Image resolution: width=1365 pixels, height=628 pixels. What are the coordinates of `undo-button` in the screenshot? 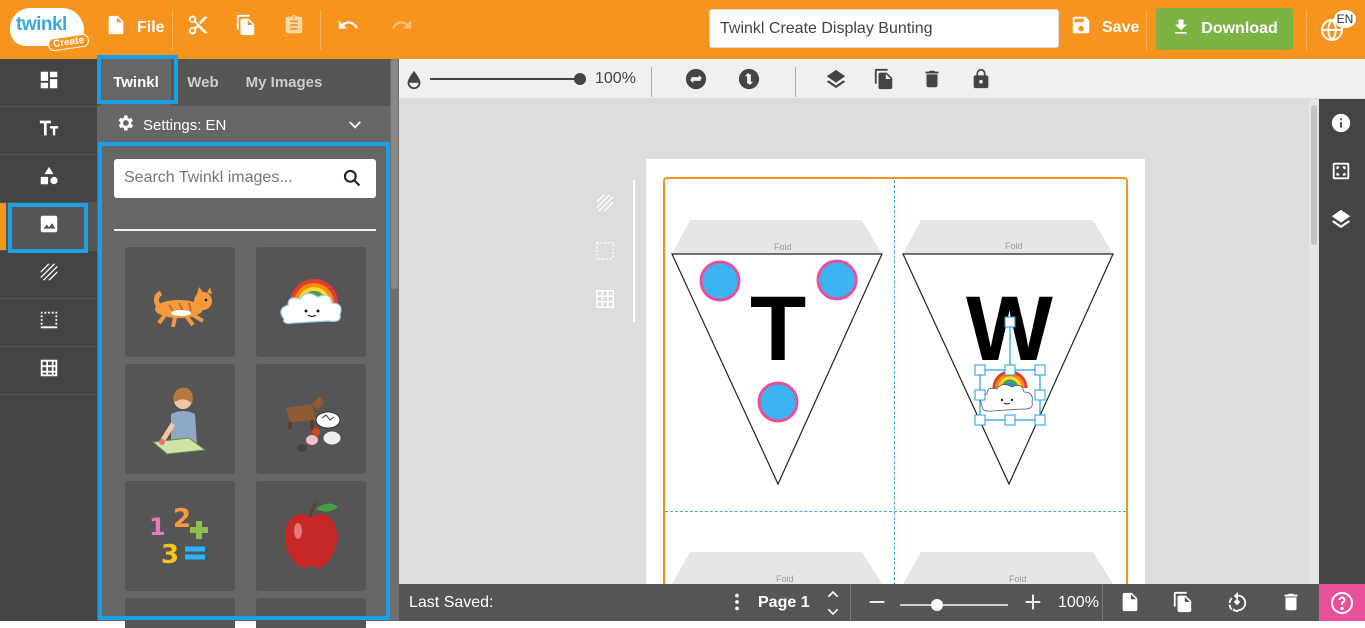 It's located at (348, 27).